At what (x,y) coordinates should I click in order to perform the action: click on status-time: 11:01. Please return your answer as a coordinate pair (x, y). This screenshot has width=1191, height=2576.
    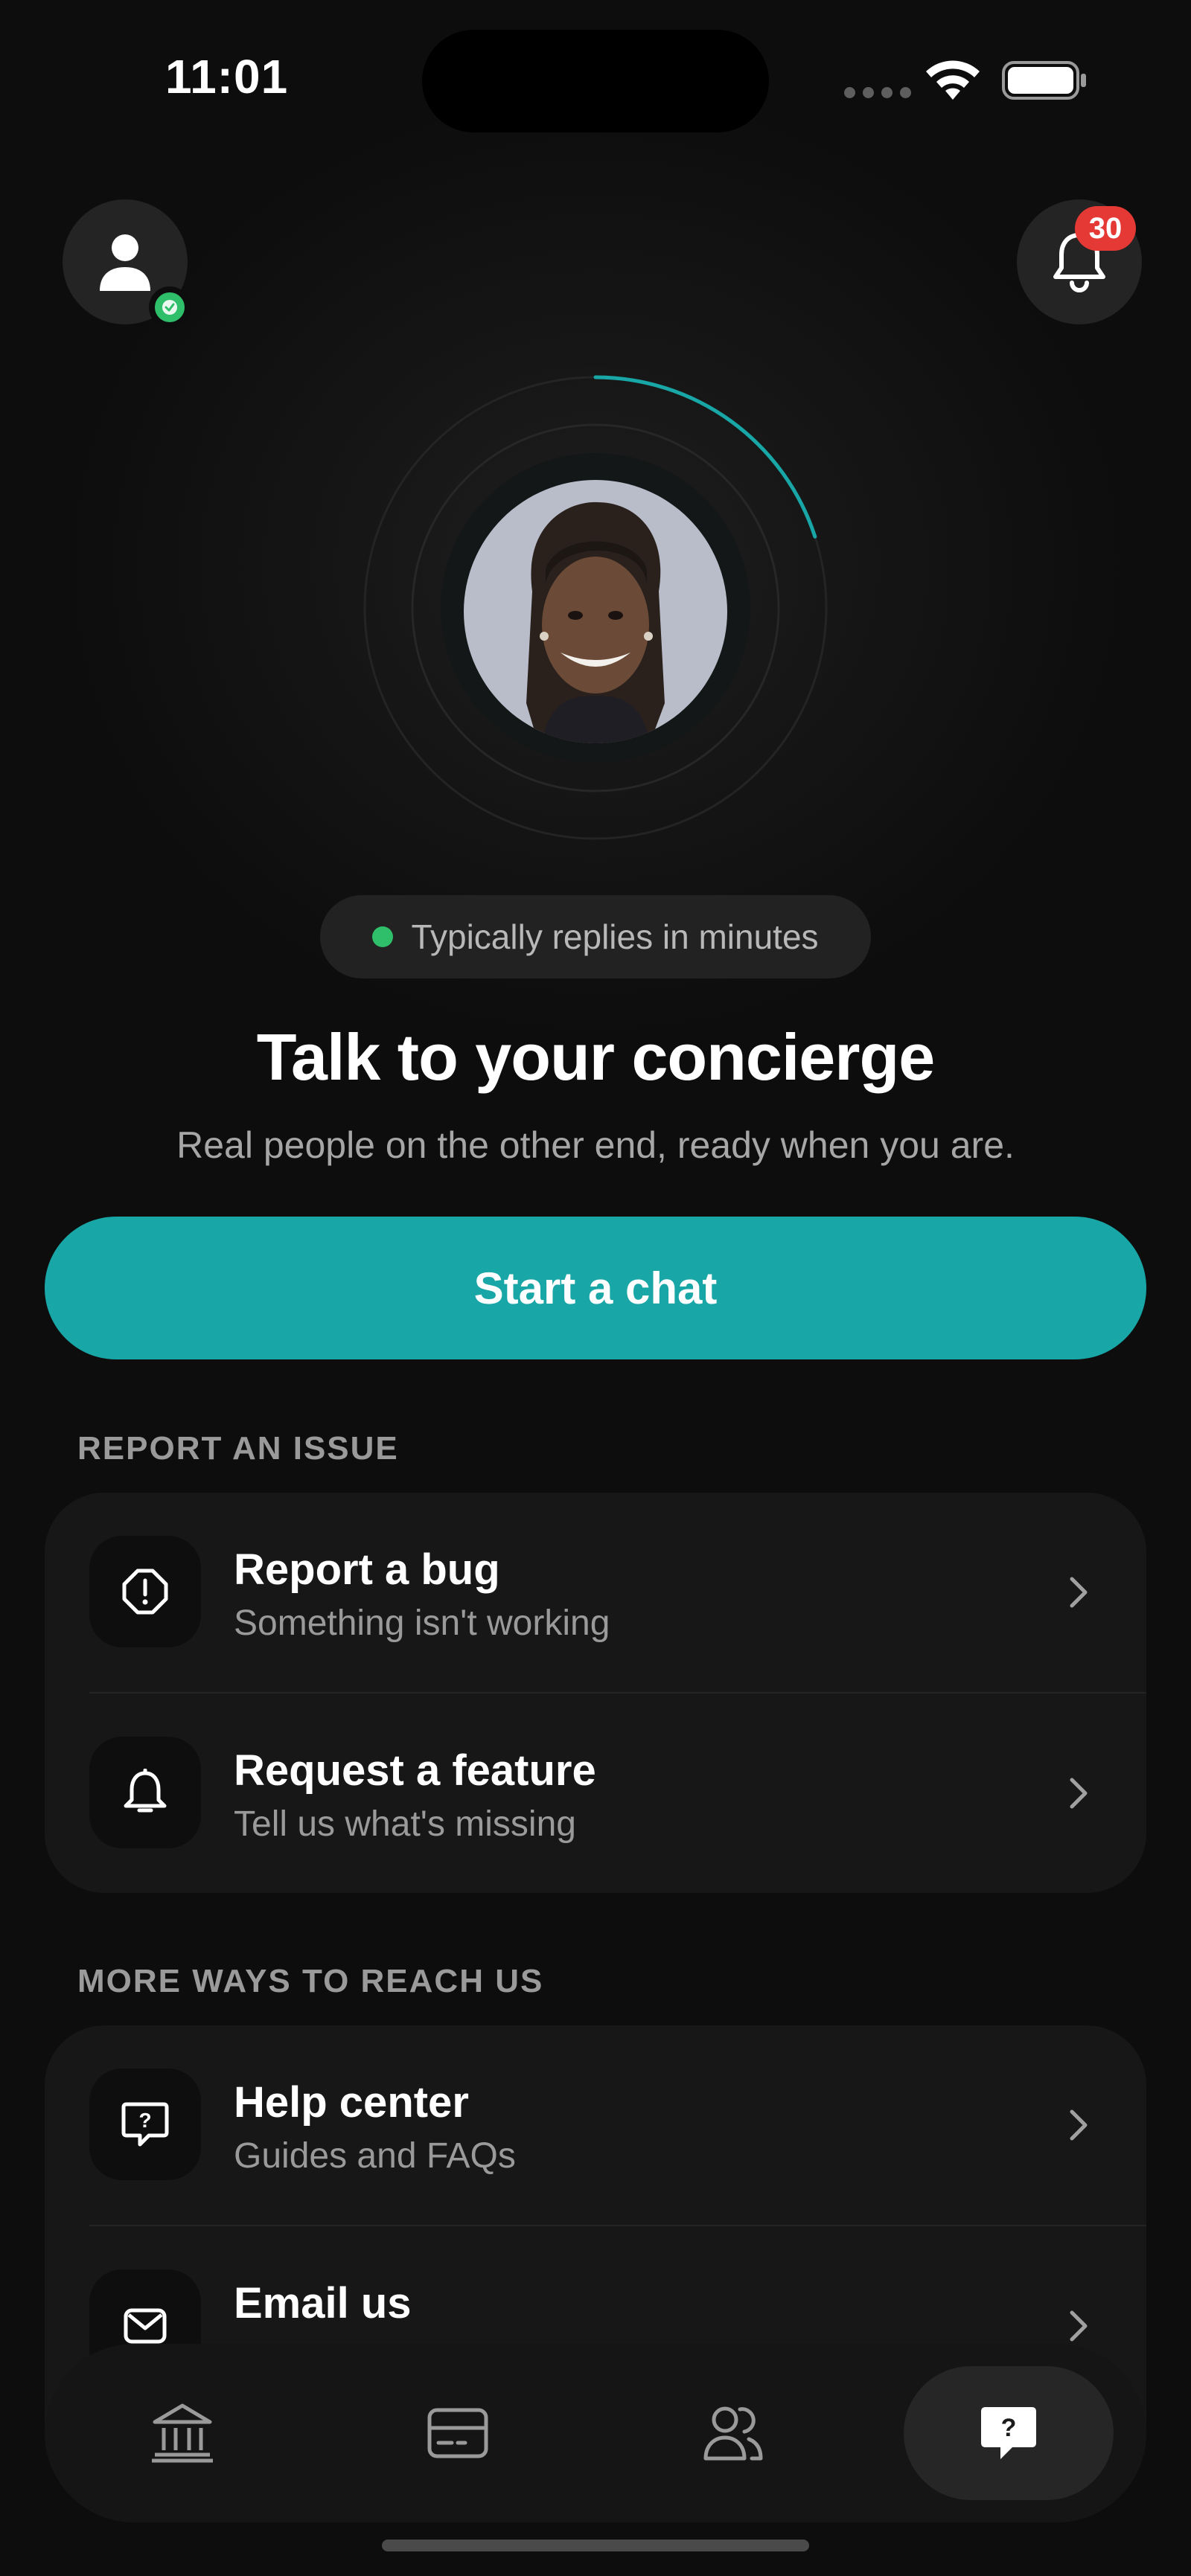
    Looking at the image, I should click on (227, 76).